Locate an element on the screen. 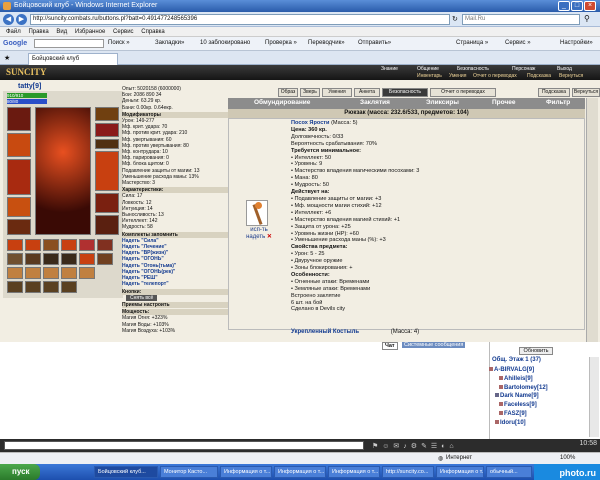 The height and width of the screenshot is (480, 600). topmenu-communication: Общение is located at coordinates (428, 69).